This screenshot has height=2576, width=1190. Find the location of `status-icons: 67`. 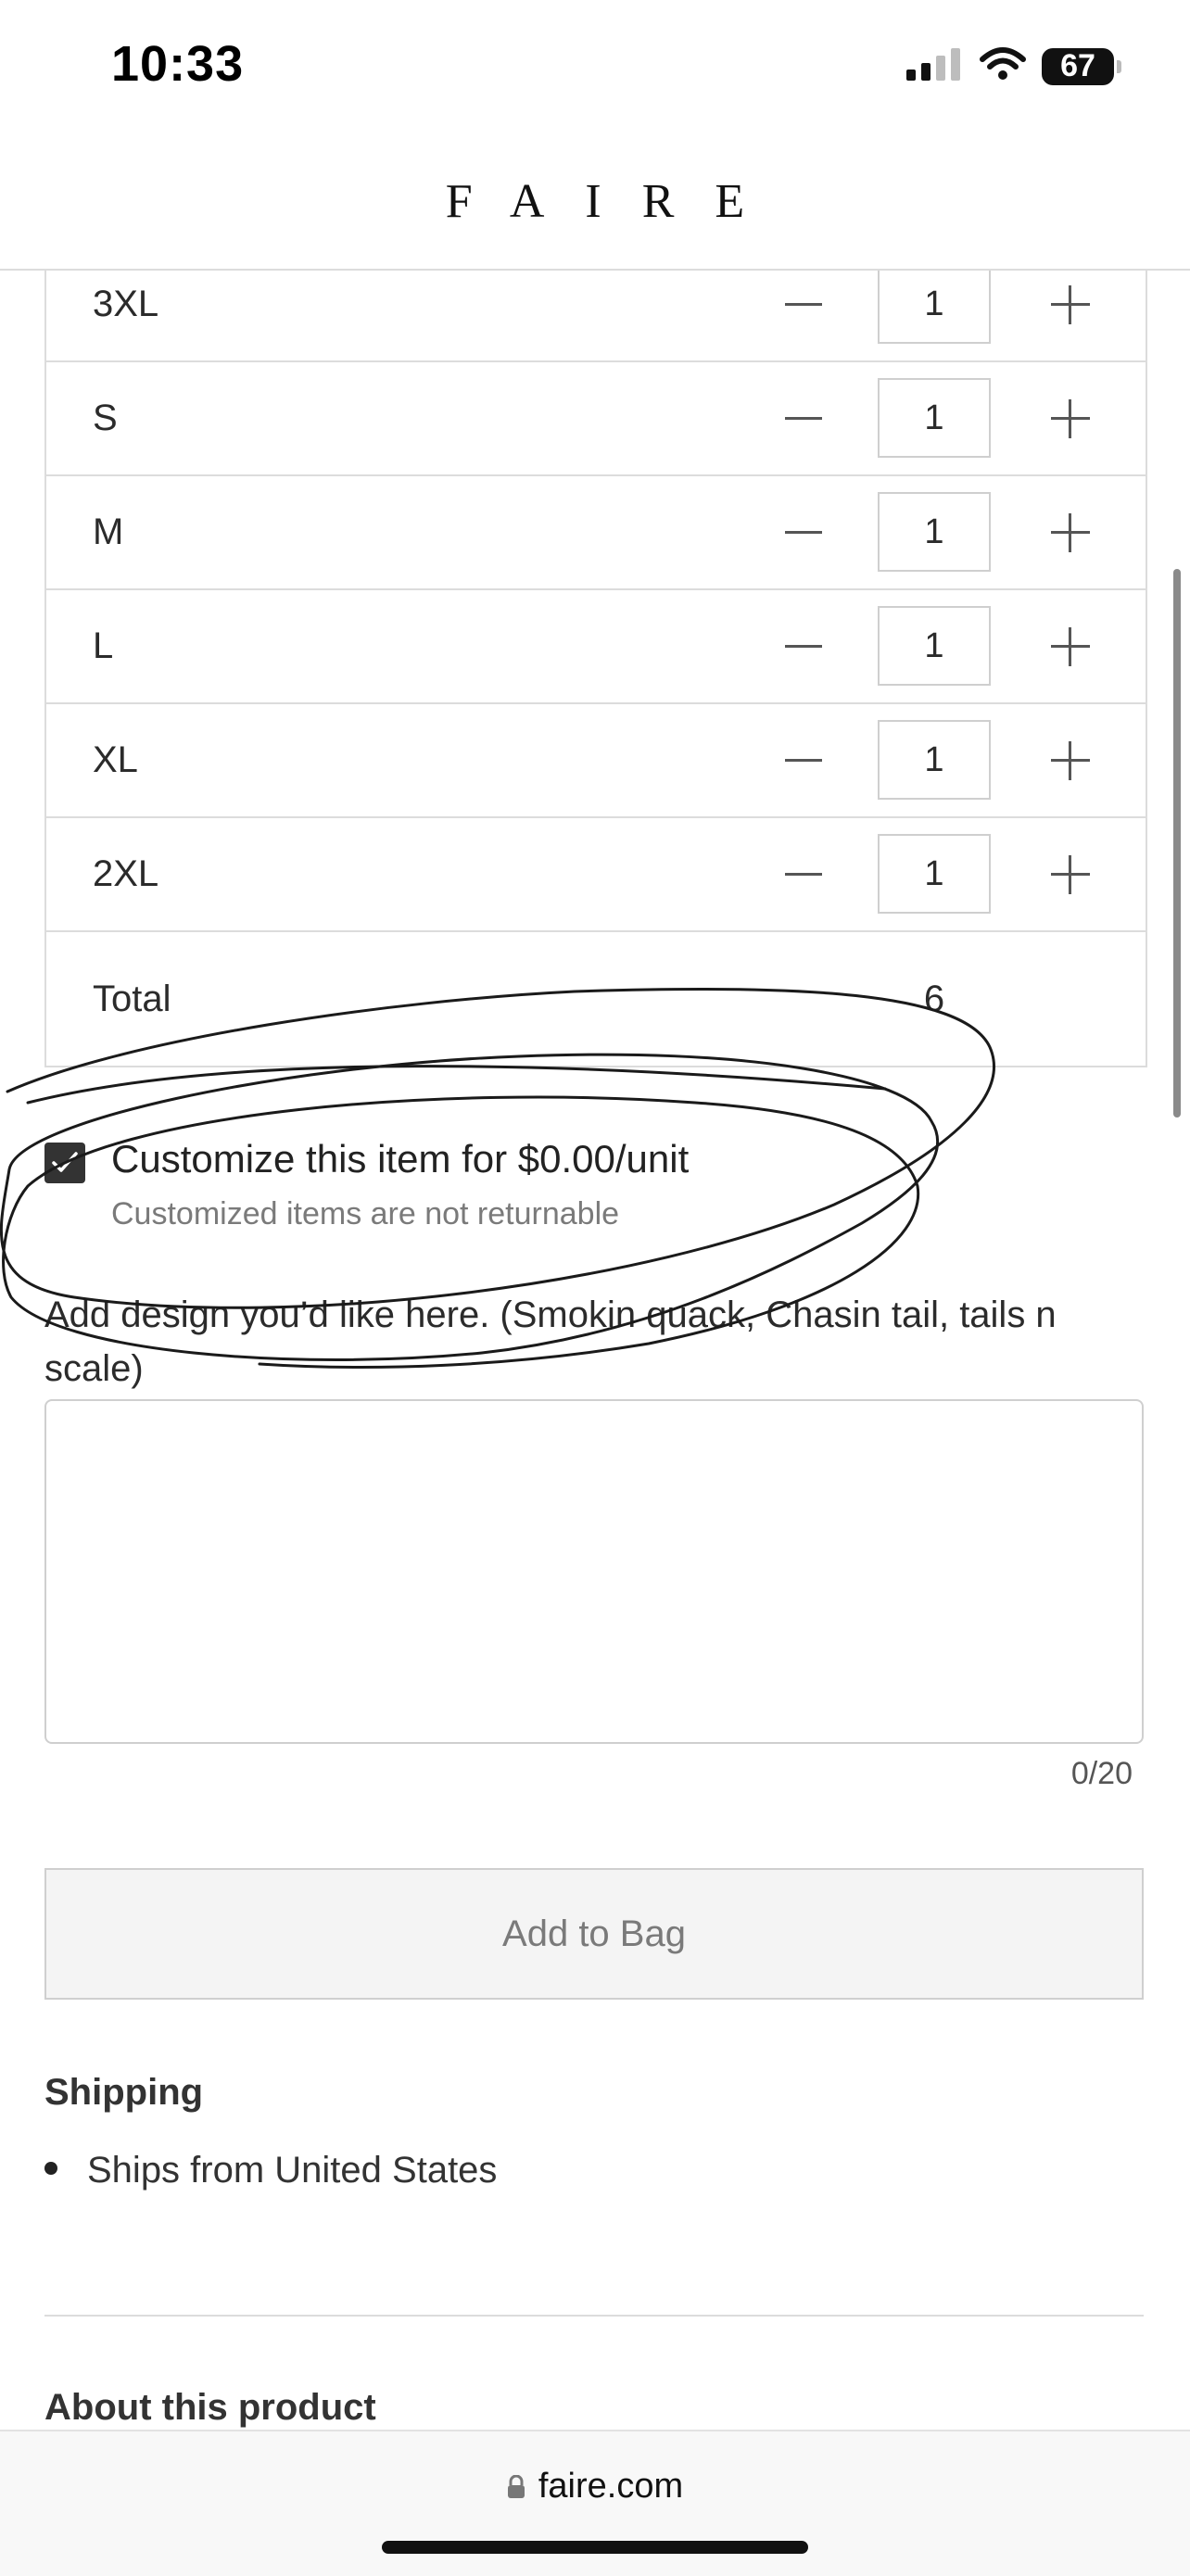

status-icons: 67 is located at coordinates (1014, 66).